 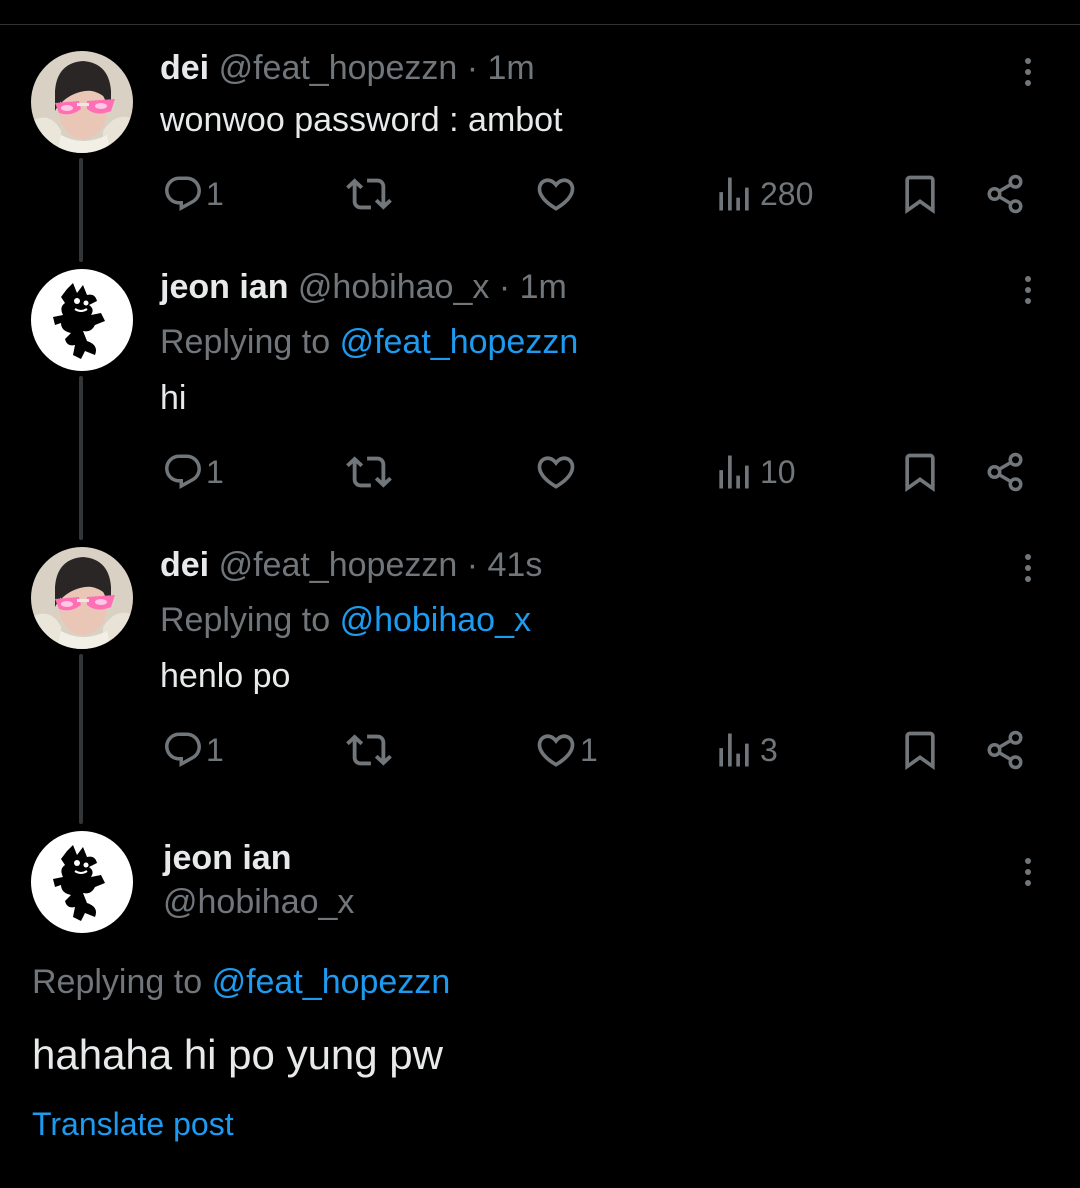 What do you see at coordinates (361, 120) in the screenshot?
I see `tweet-text: wonwoo password : ambot` at bounding box center [361, 120].